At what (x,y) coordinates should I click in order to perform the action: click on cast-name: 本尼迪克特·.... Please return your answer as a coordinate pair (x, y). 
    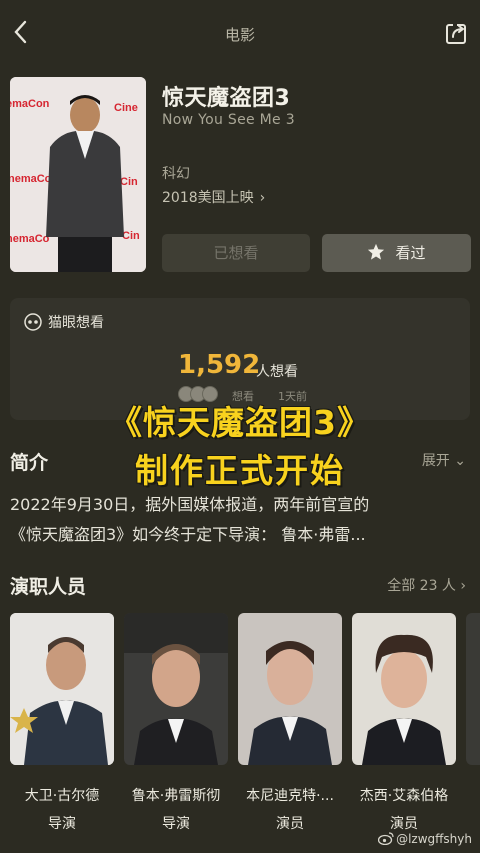
    Looking at the image, I should click on (290, 796).